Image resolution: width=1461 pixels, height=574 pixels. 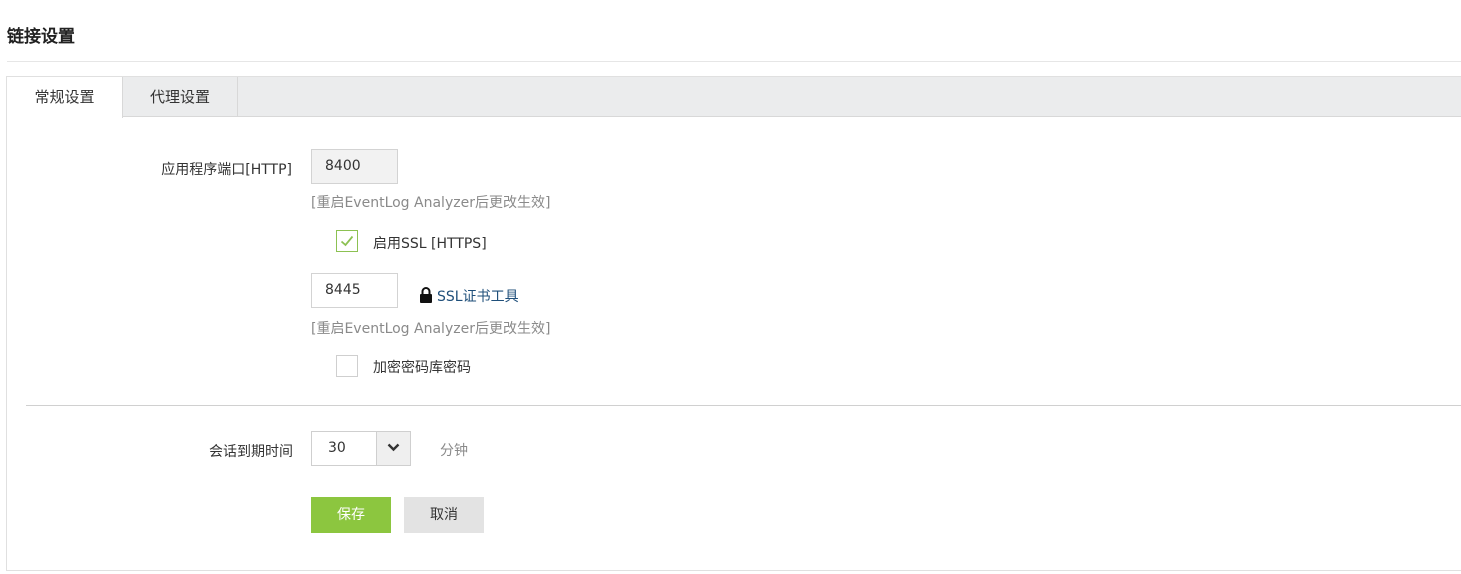 I want to click on chevron-down-icon, so click(x=393, y=447).